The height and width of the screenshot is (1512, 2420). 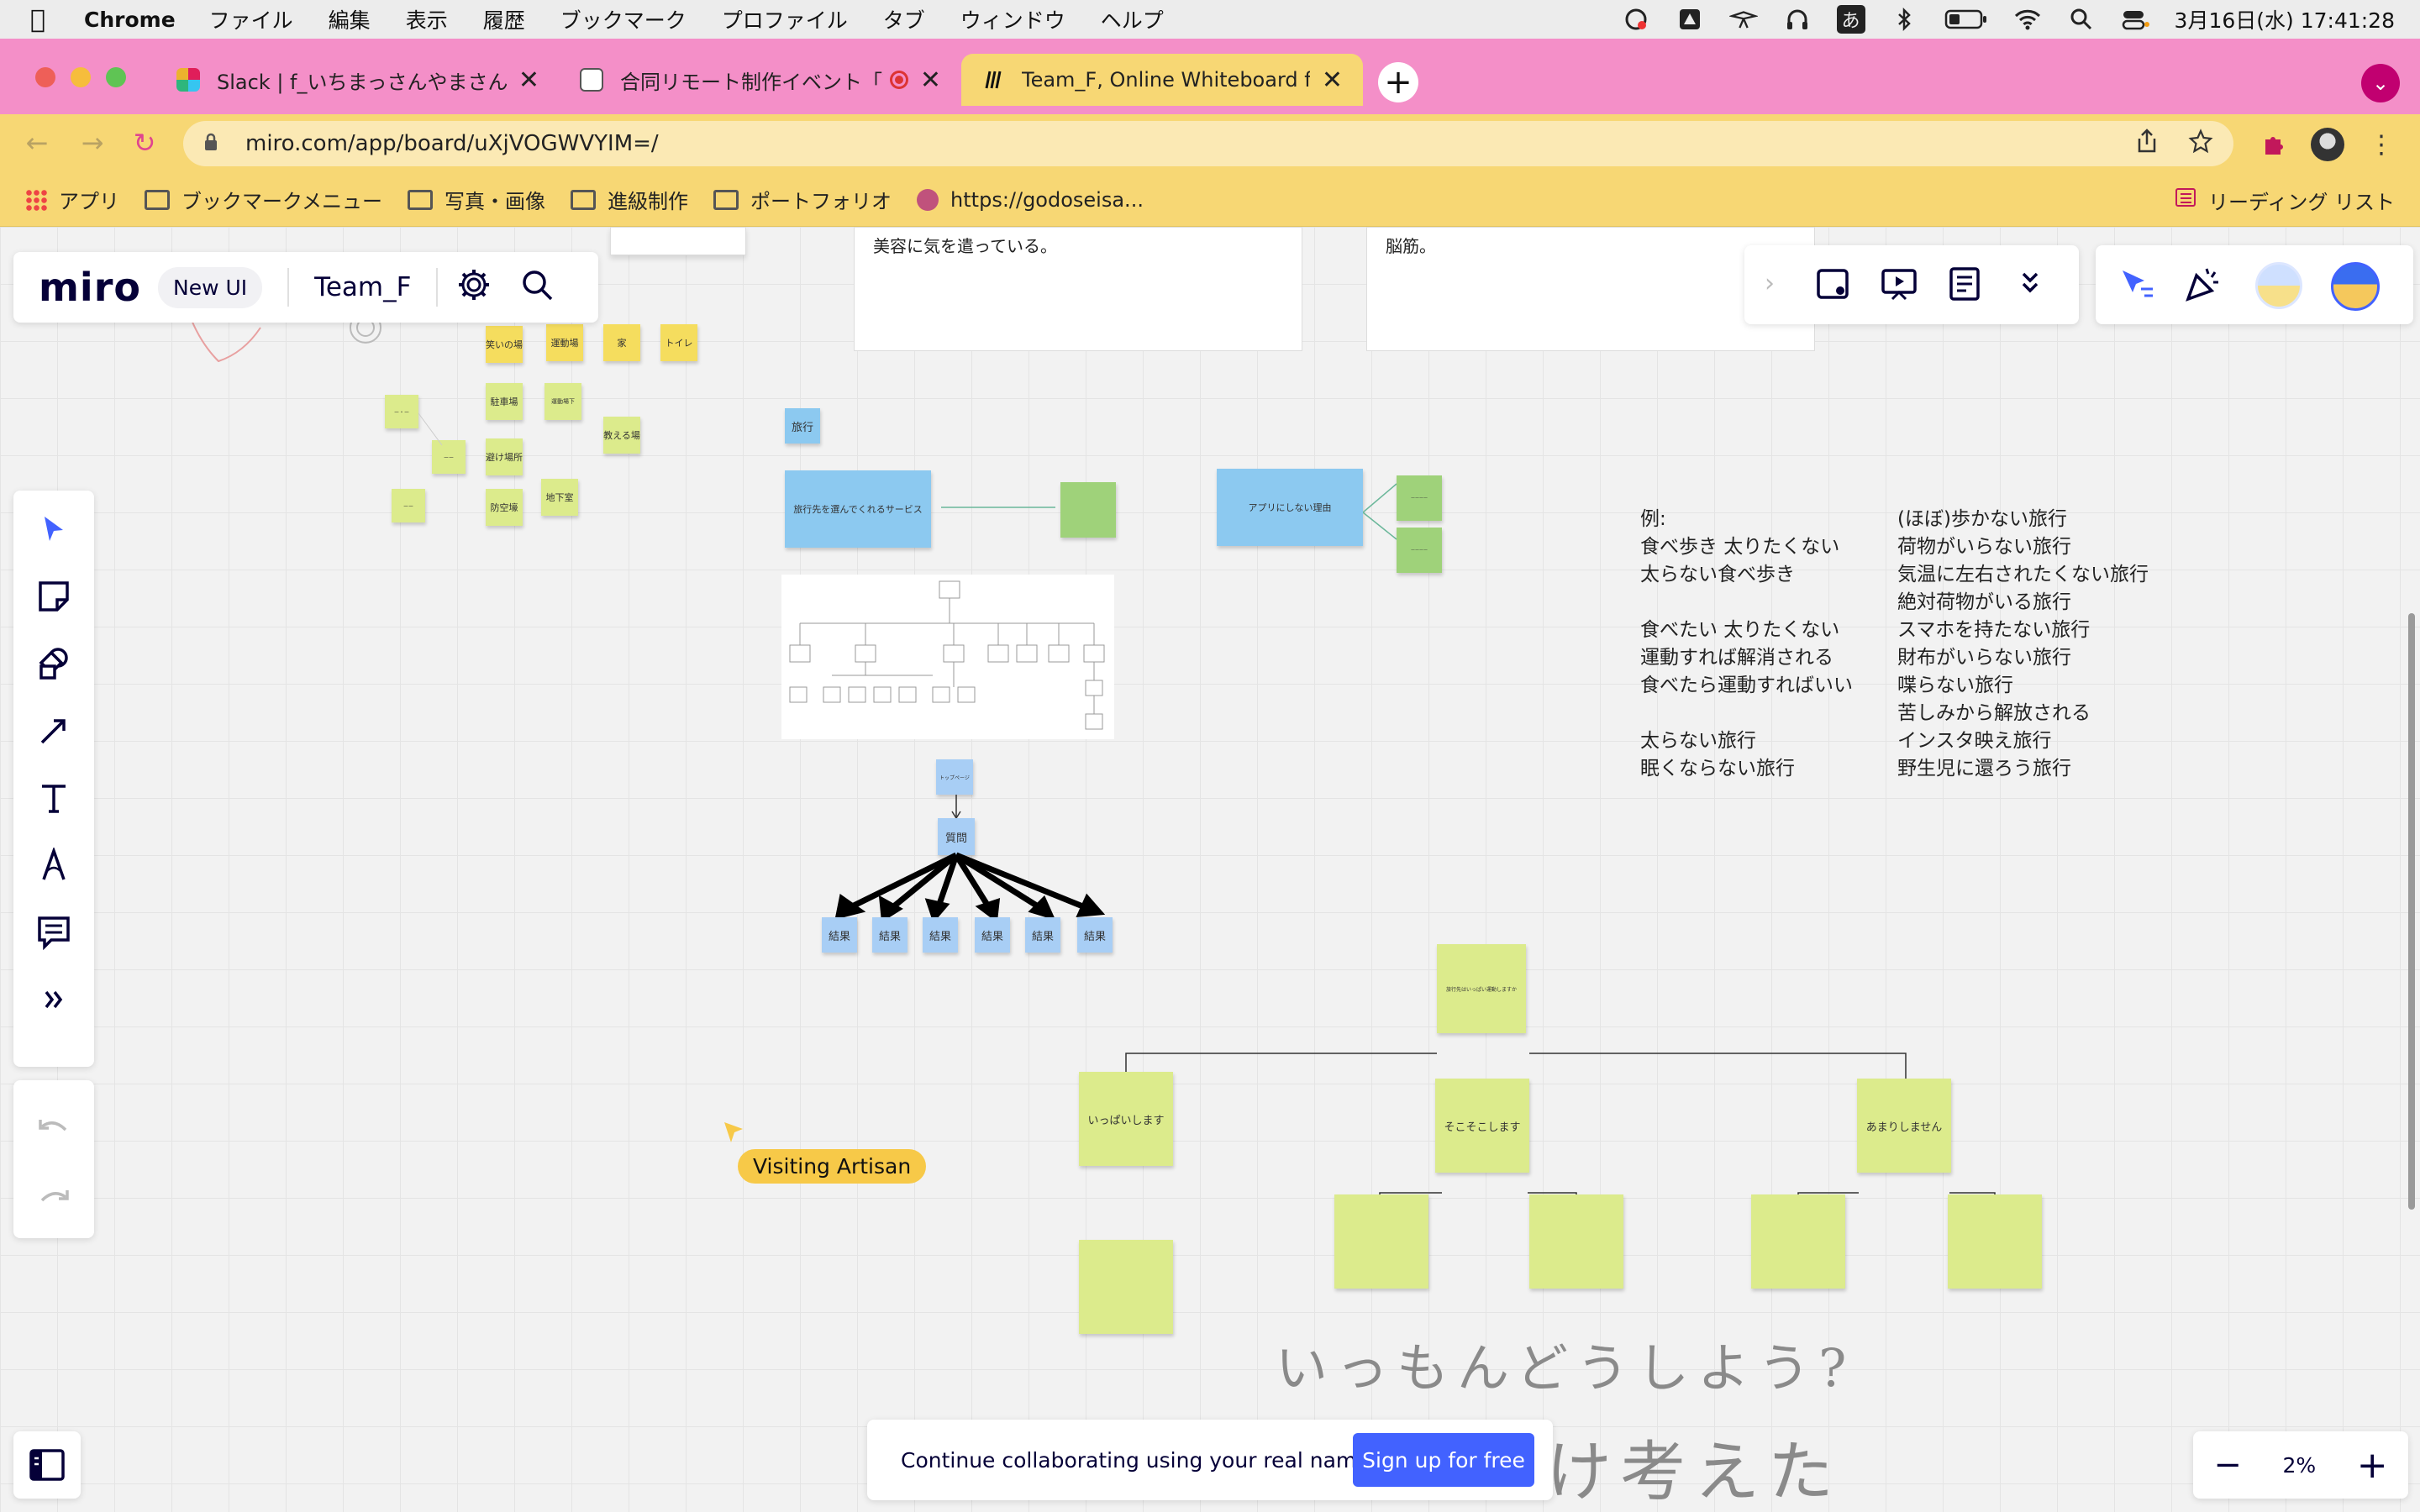 I want to click on app-menu-chrome: Chrome, so click(x=130, y=20).